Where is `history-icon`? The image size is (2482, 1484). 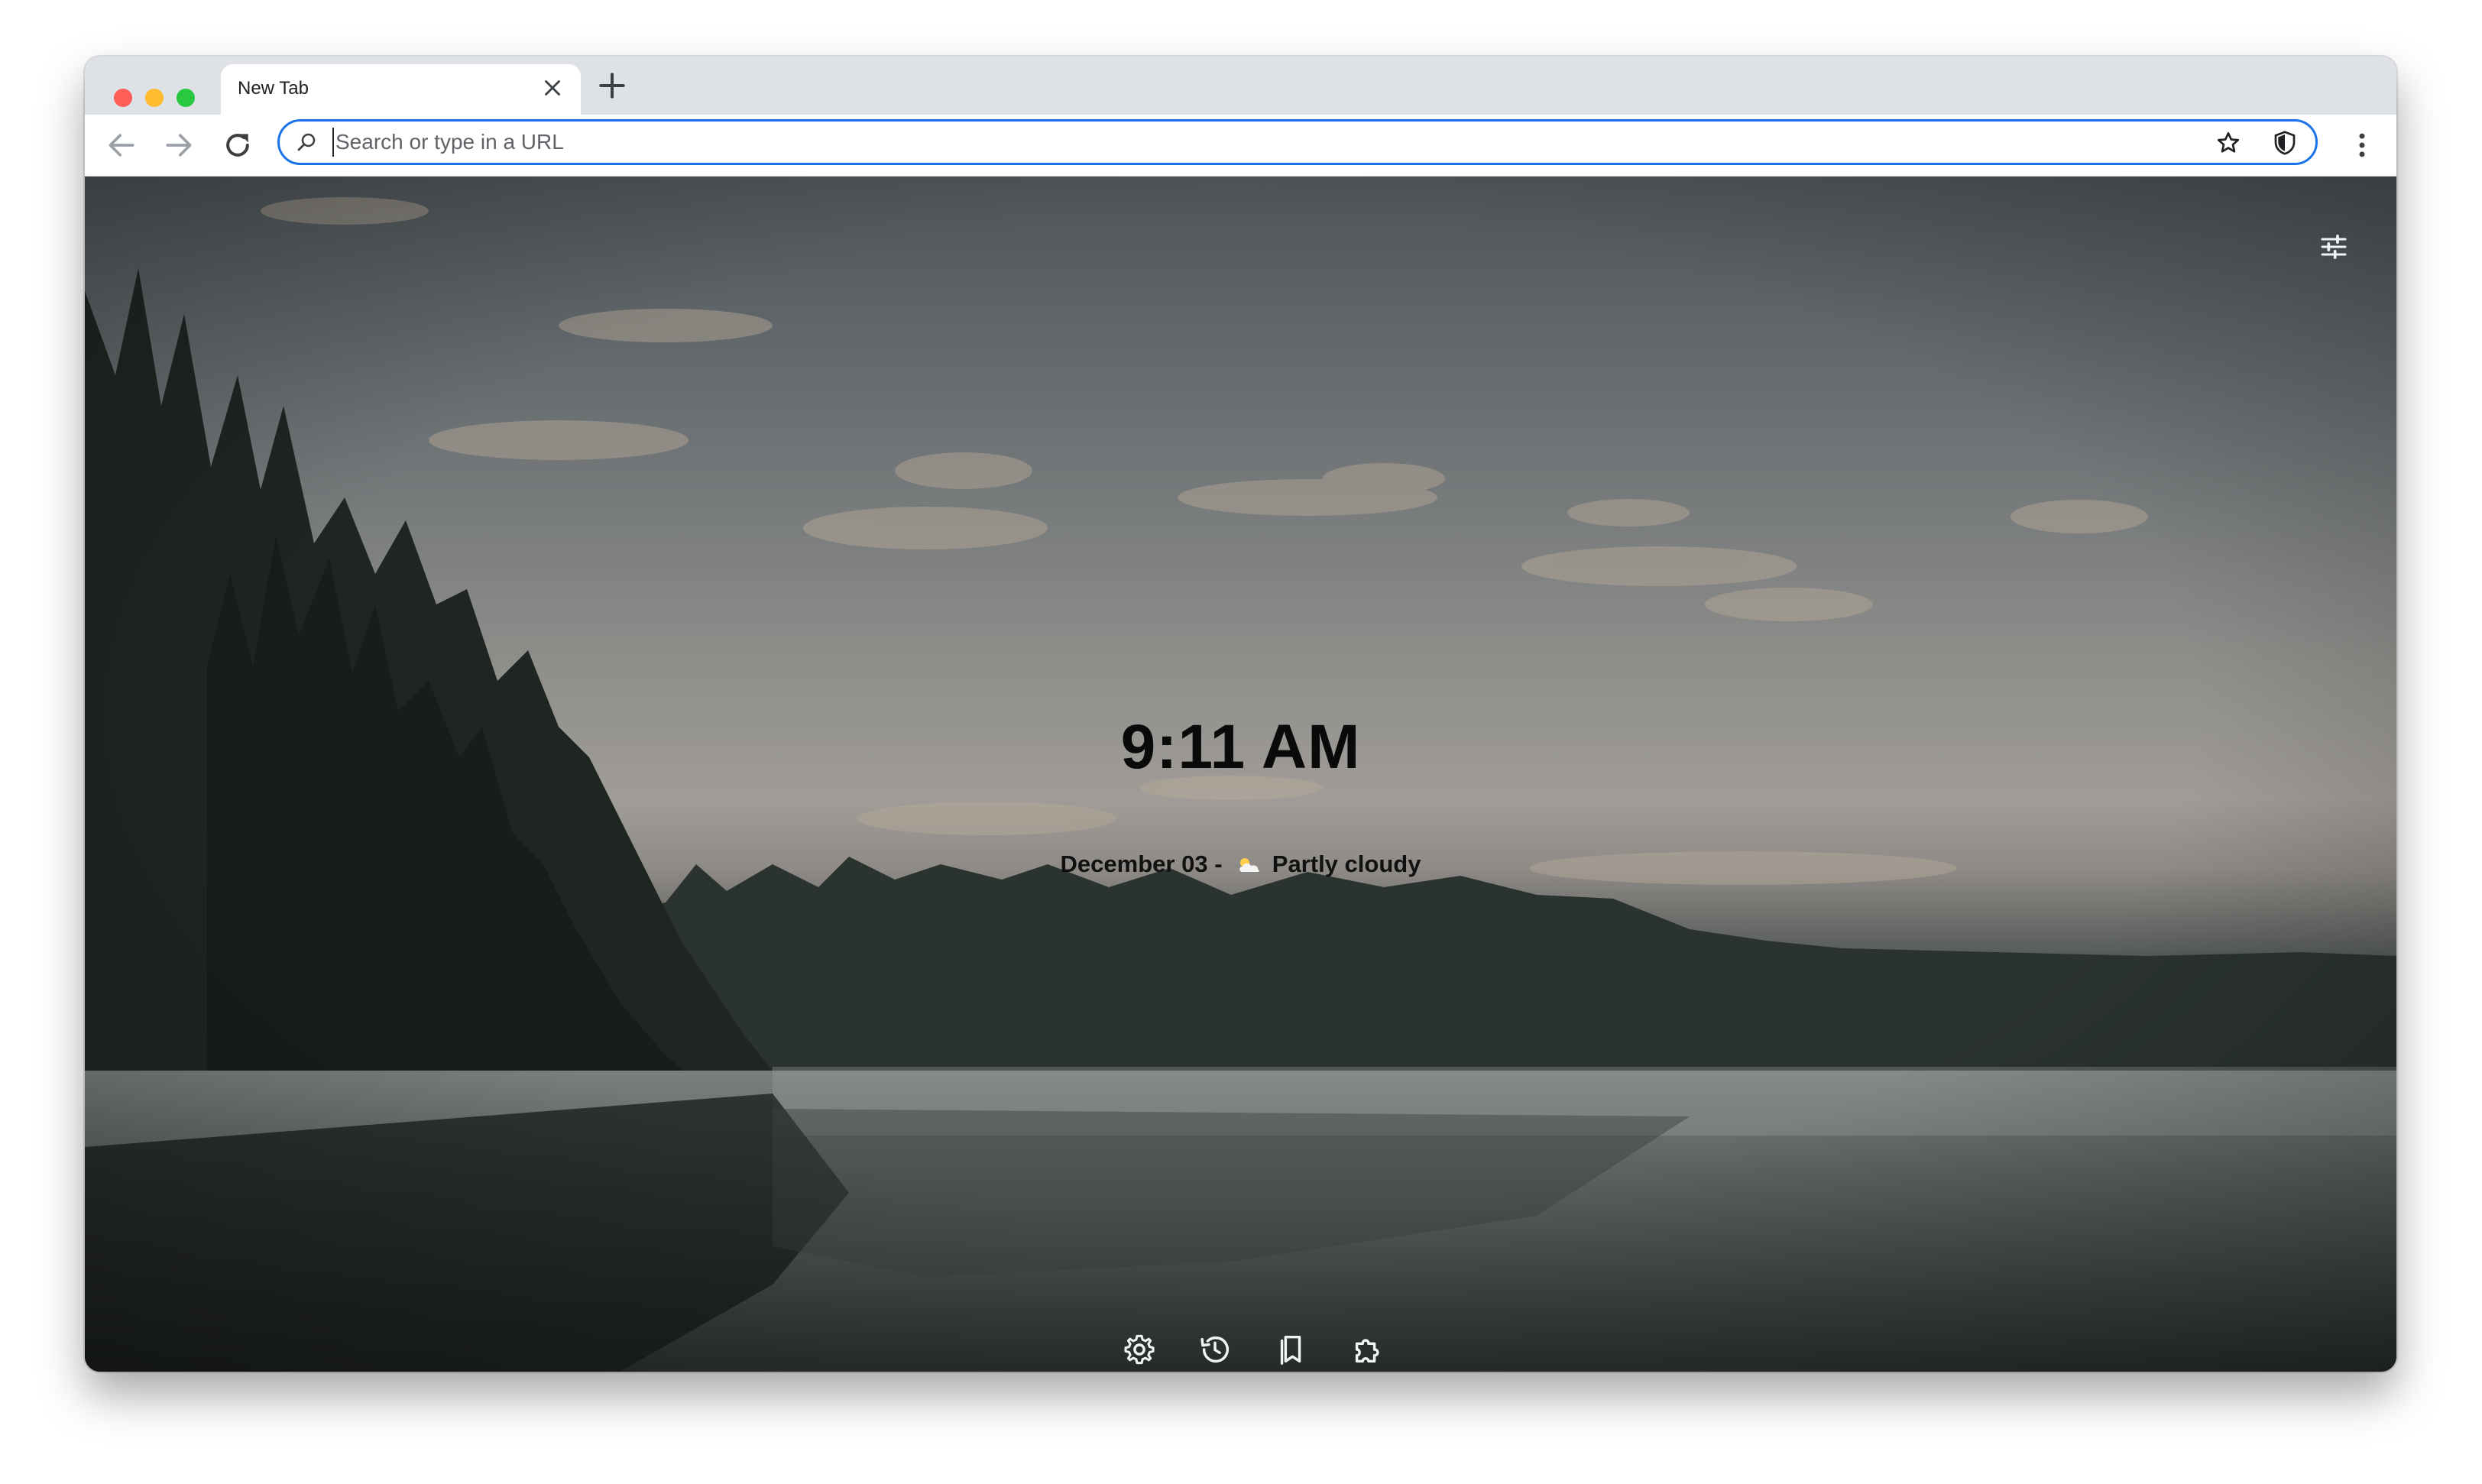
history-icon is located at coordinates (1215, 1350).